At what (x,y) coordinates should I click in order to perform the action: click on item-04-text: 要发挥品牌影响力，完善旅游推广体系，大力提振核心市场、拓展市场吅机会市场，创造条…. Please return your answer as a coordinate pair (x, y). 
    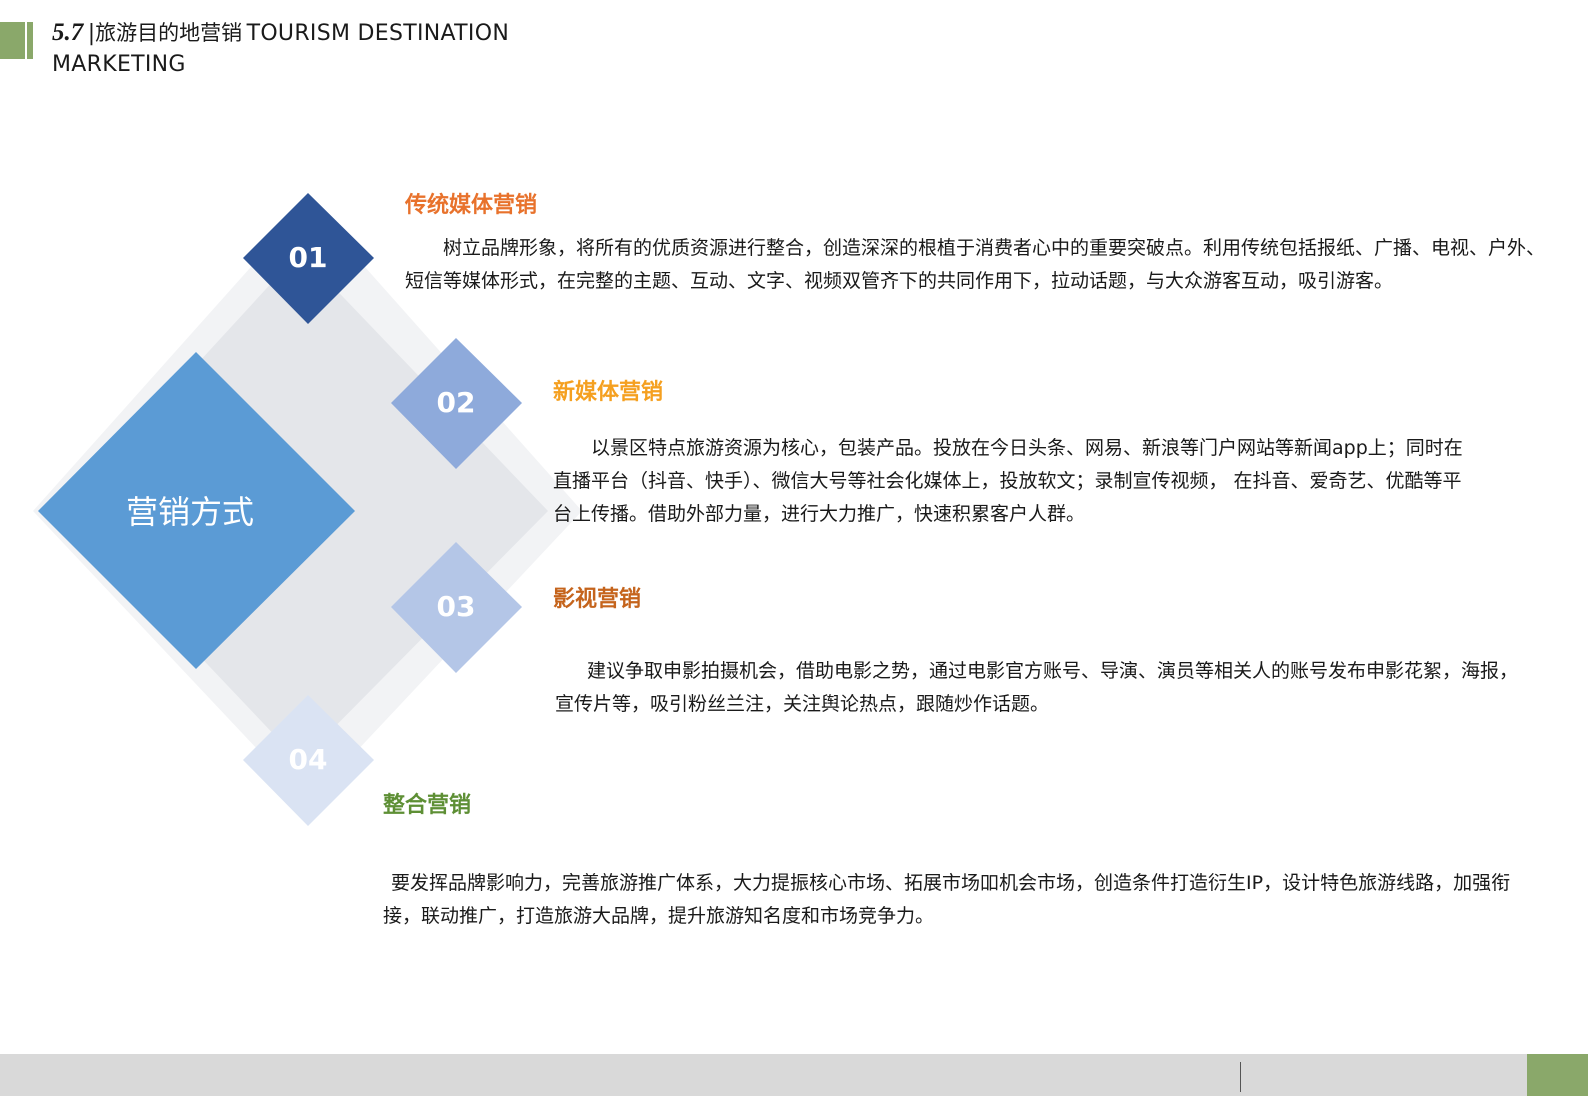
    Looking at the image, I should click on (947, 899).